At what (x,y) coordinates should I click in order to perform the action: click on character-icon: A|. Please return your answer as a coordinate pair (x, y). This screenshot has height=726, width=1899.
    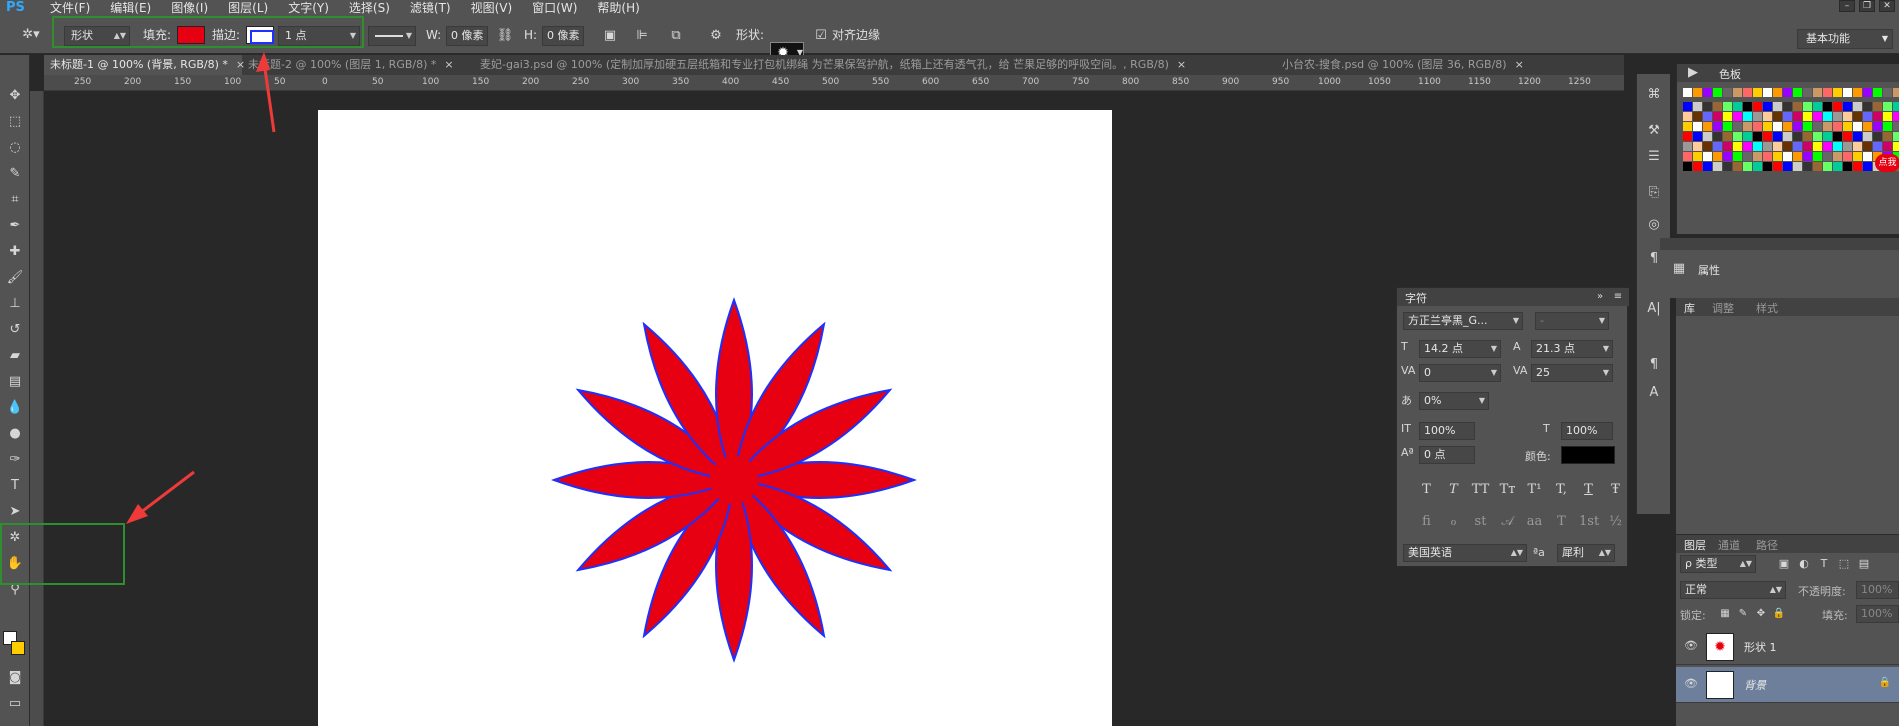
    Looking at the image, I should click on (1654, 309).